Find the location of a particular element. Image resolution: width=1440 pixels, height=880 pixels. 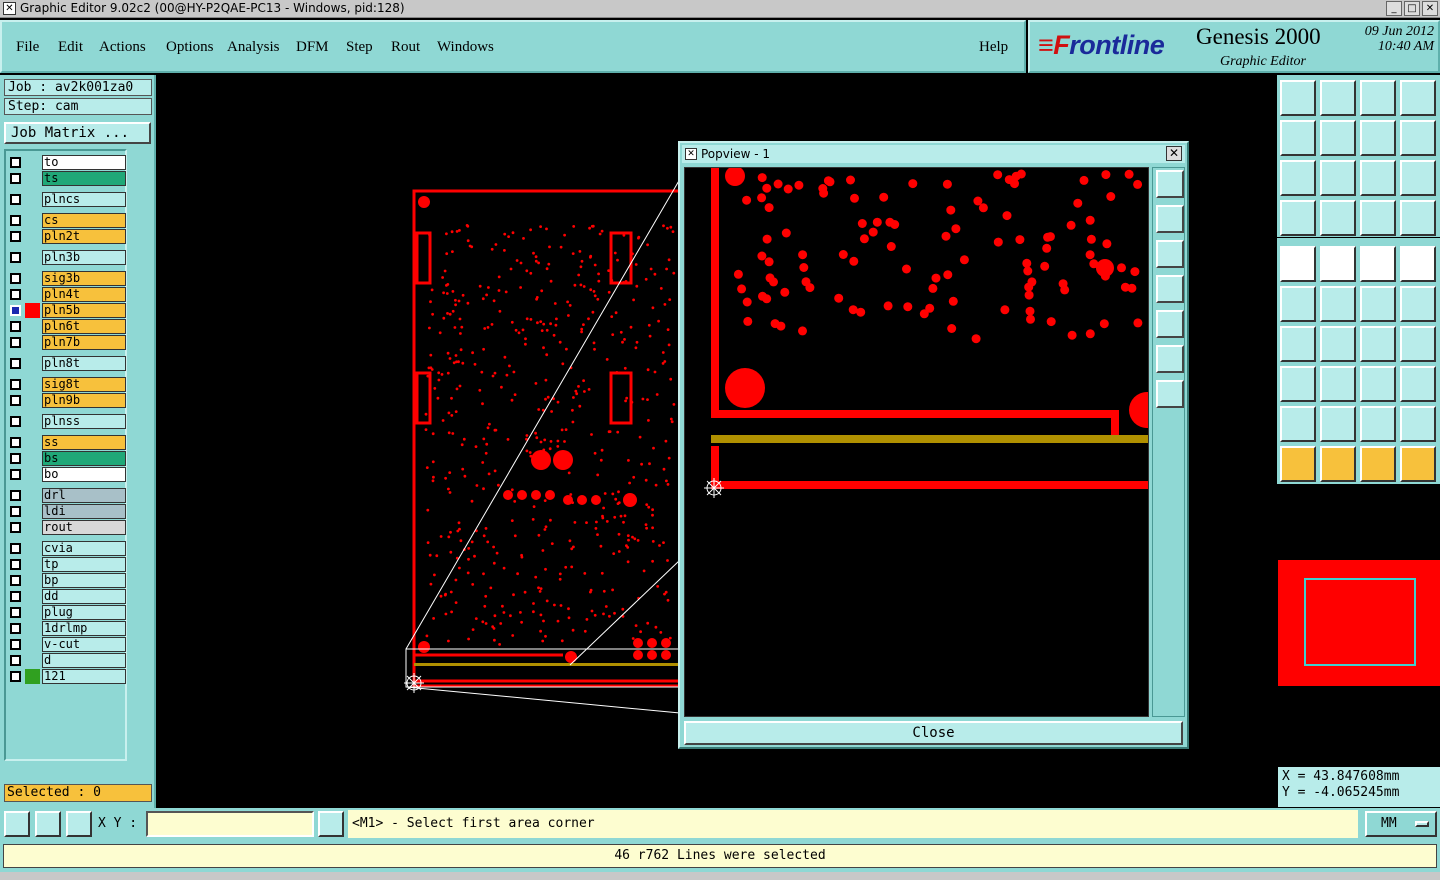

layer-name: 1drlmp is located at coordinates (84, 628).